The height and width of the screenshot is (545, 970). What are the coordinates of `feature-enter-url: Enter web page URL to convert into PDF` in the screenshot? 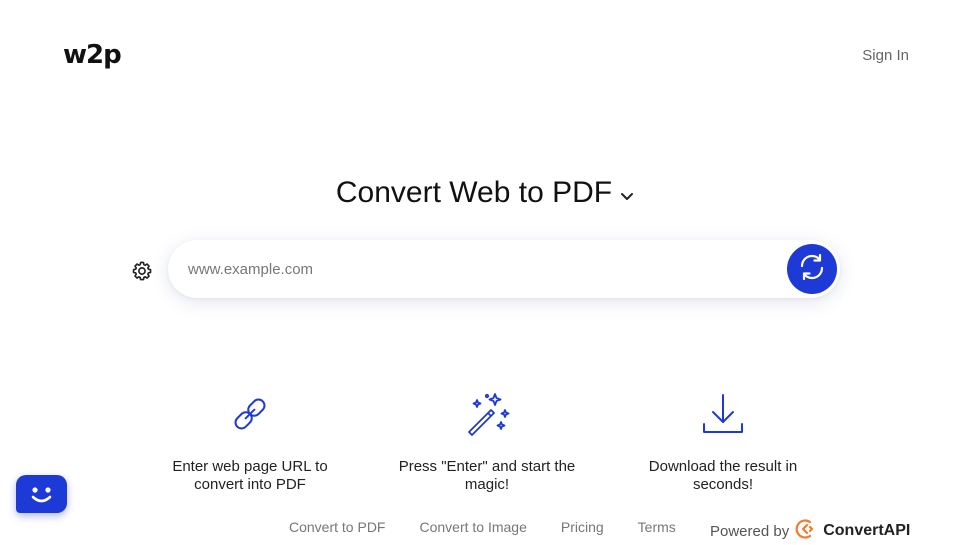 It's located at (250, 443).